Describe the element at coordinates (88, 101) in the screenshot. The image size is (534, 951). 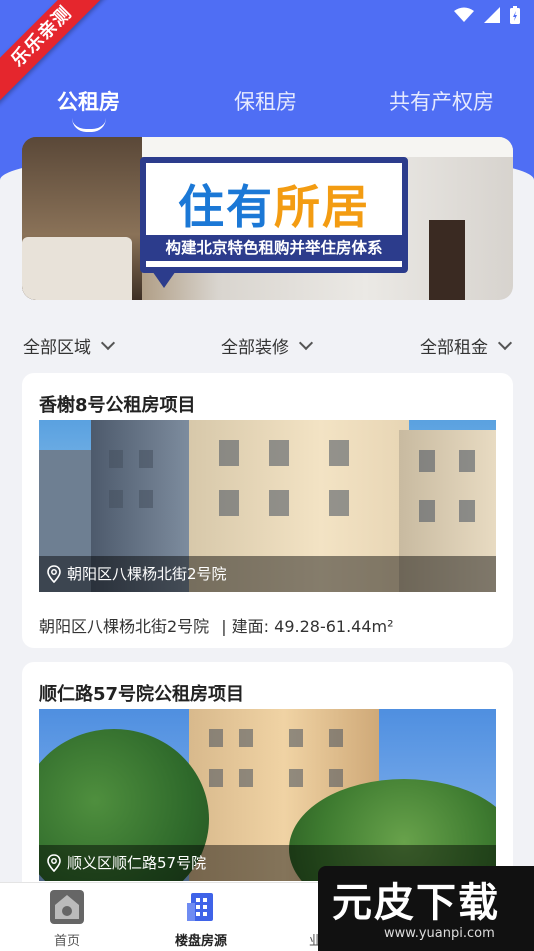
I see `tab-public-rental: 公租房` at that location.